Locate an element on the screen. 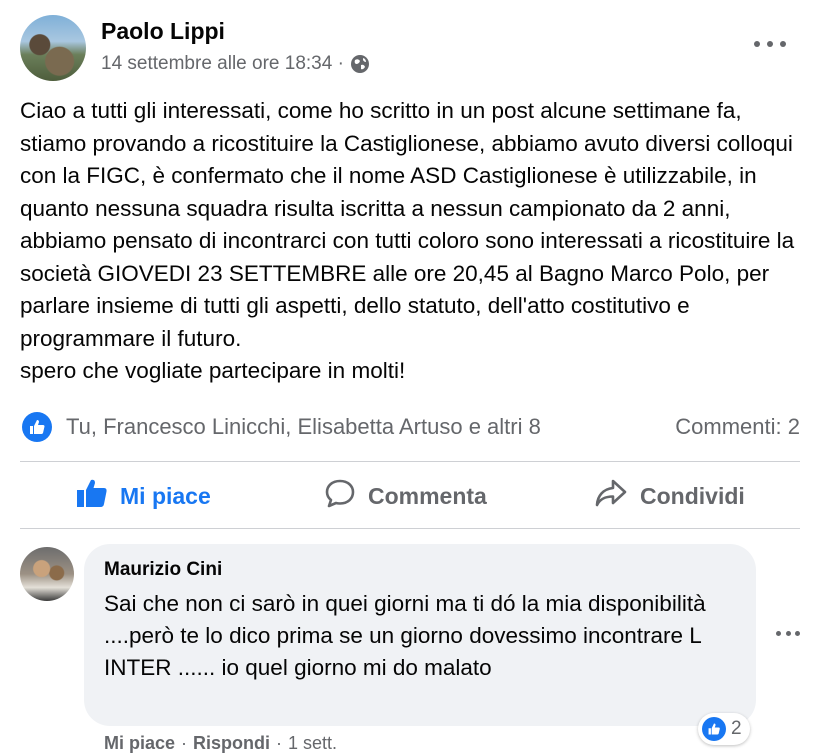 The width and height of the screenshot is (817, 754). comment-like-link: Mi piace is located at coordinates (139, 743).